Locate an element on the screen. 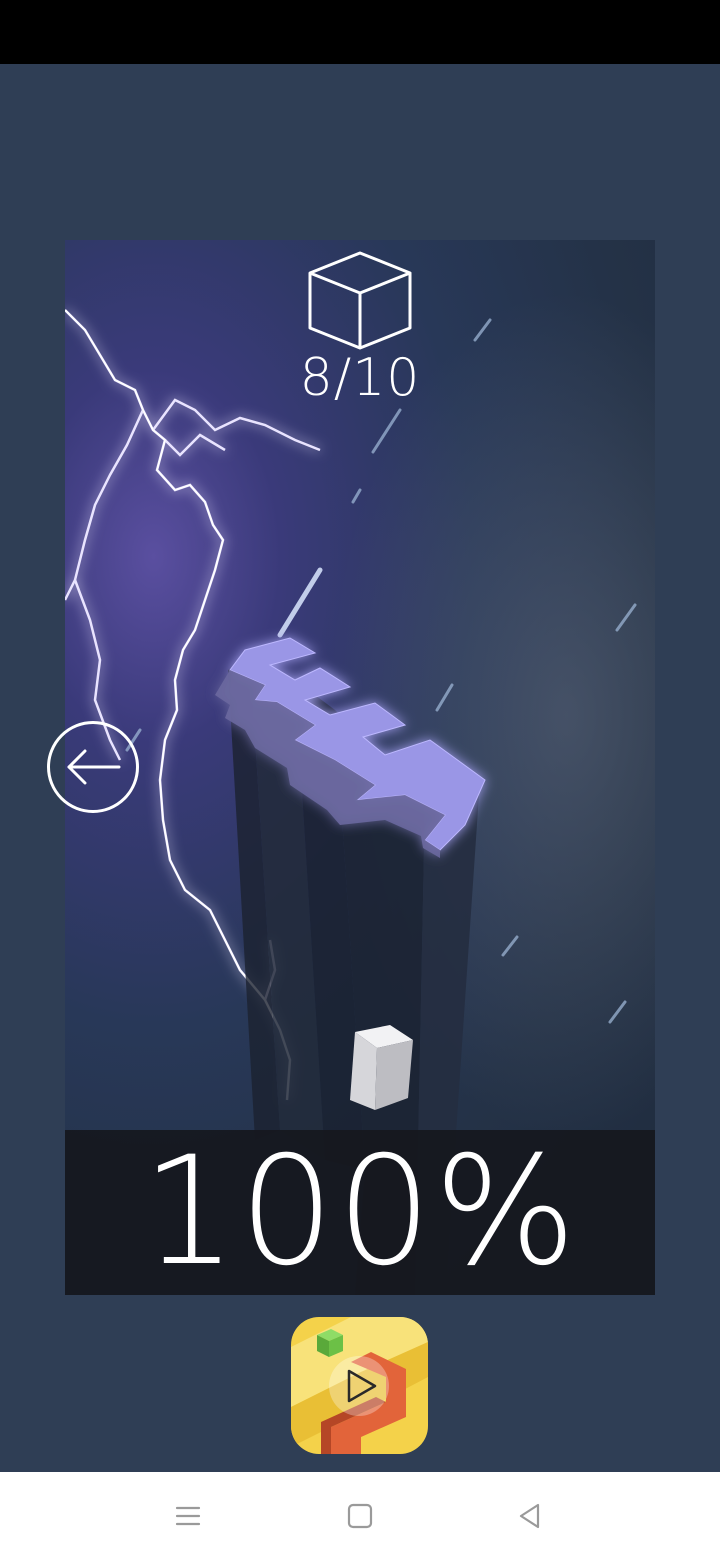  play-button-circle is located at coordinates (359, 1386).